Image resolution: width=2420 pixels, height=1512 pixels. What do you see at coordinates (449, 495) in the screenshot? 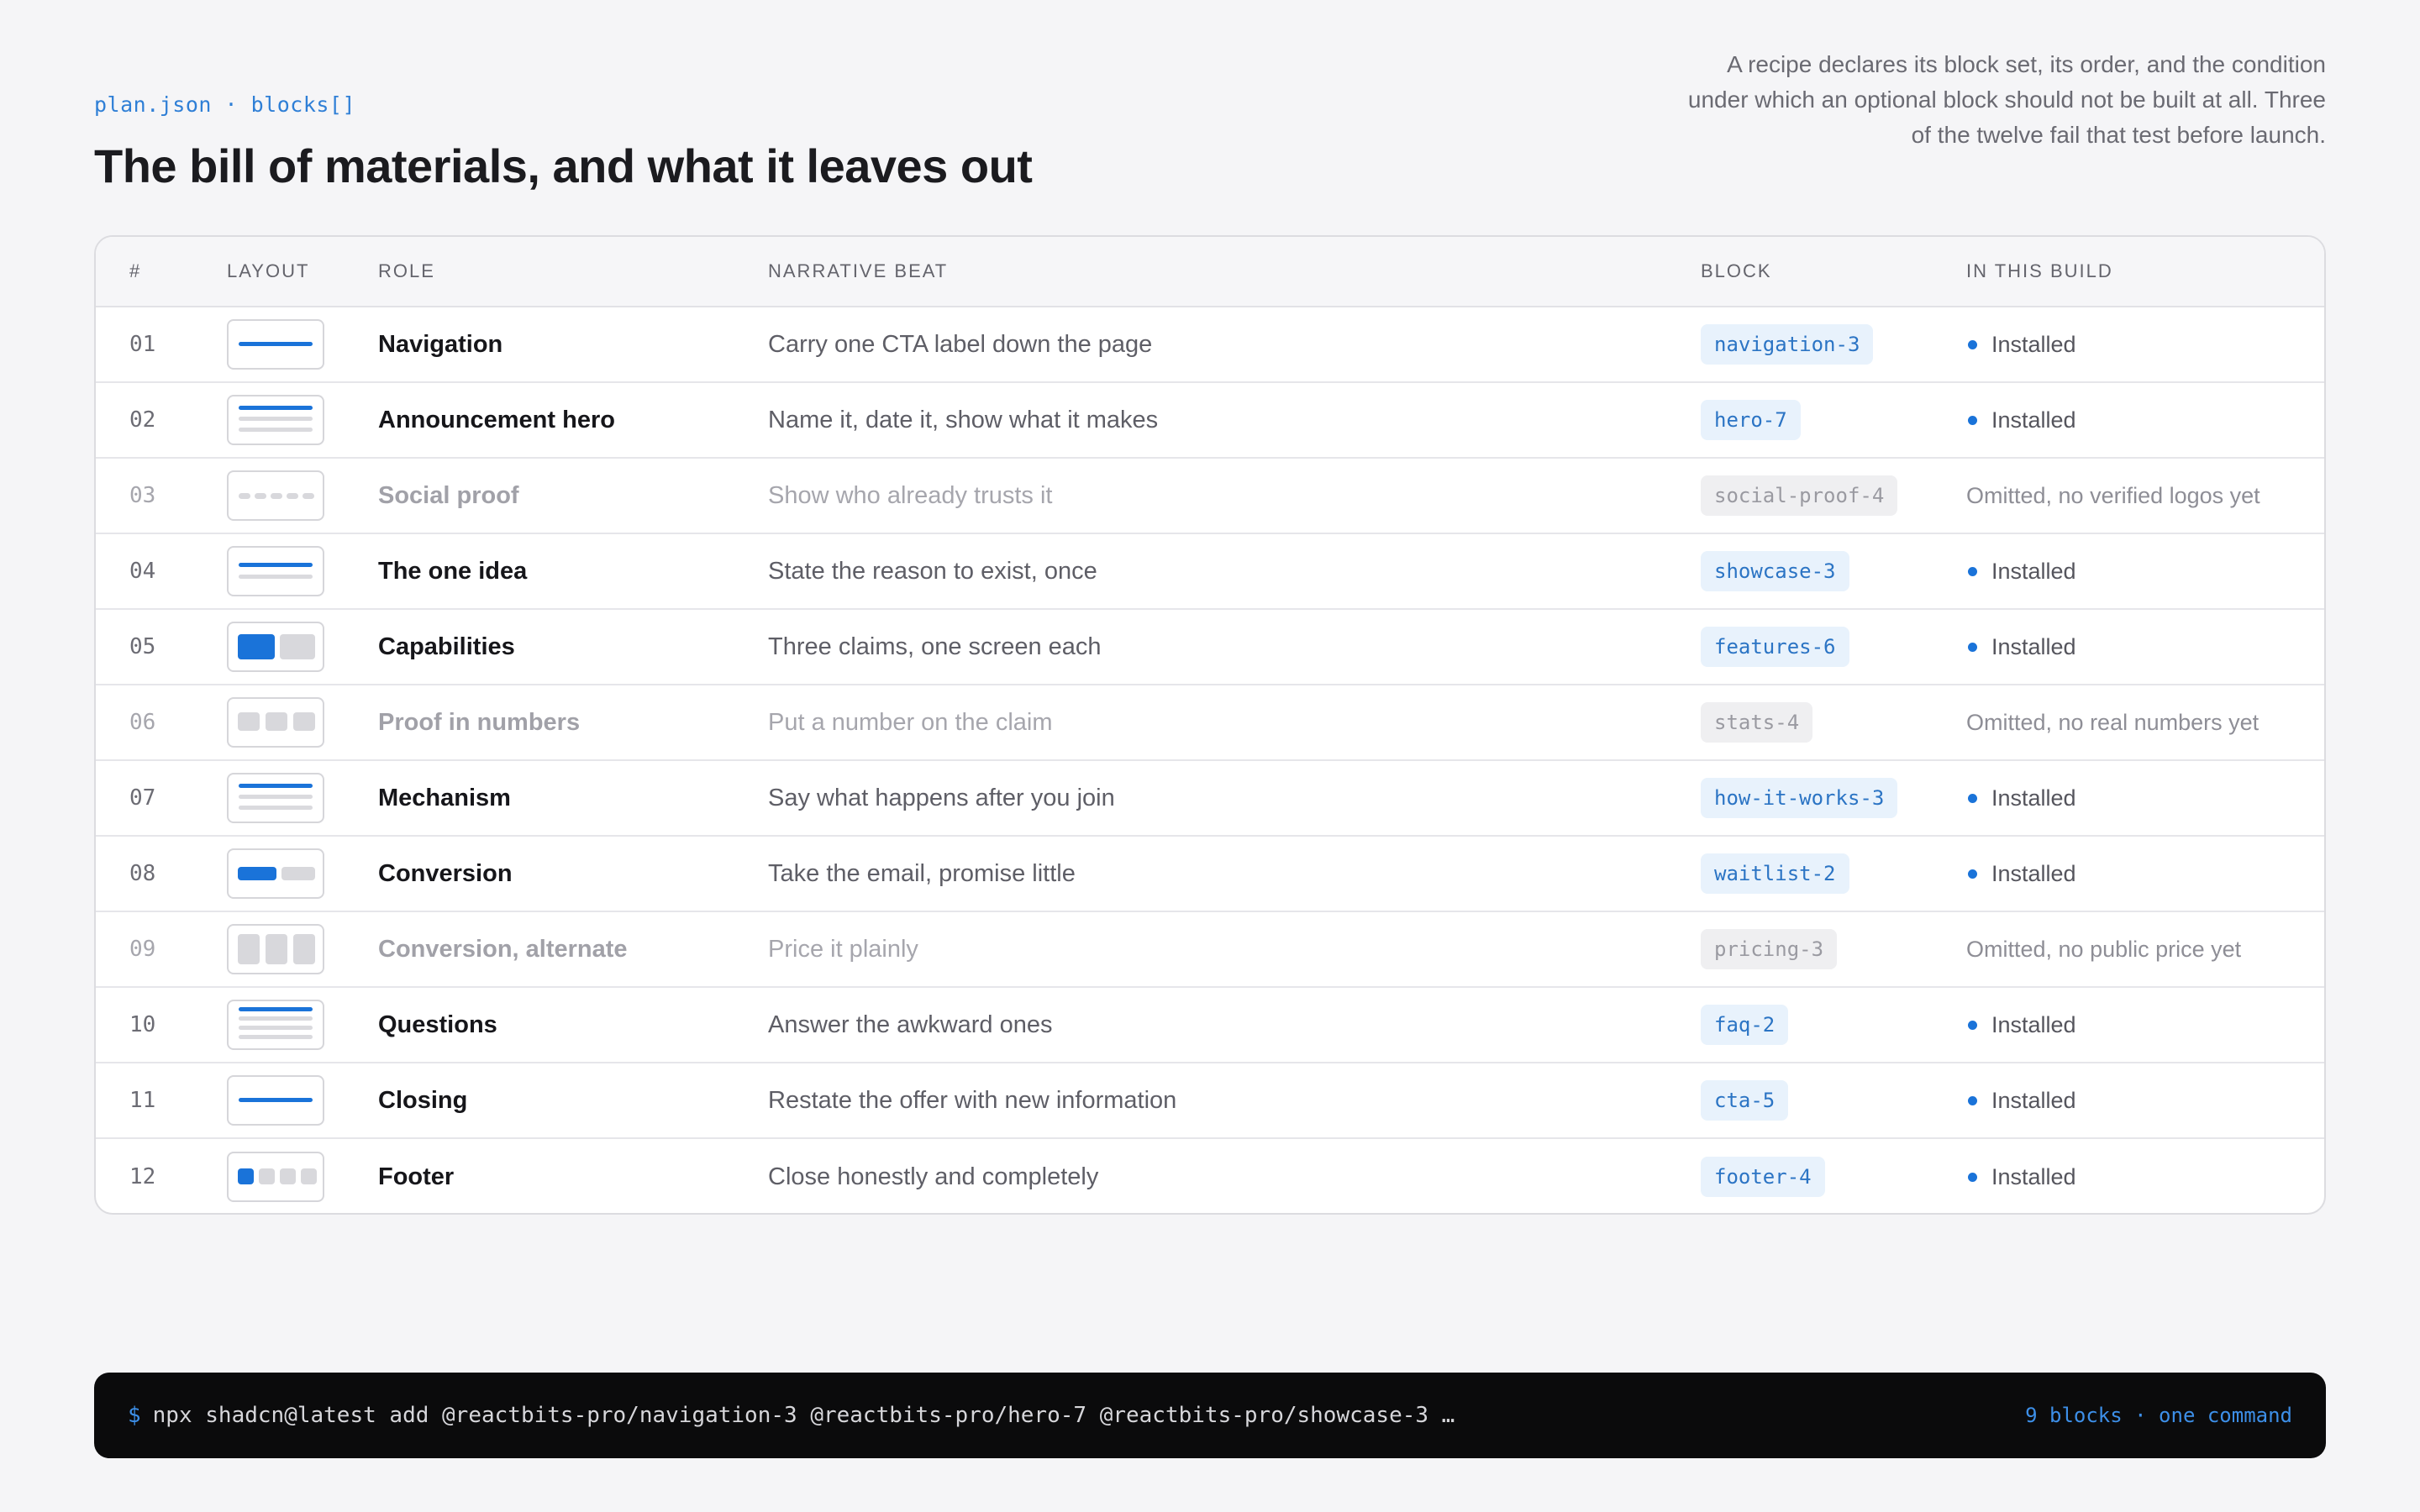
I see `row-role: Social proof` at bounding box center [449, 495].